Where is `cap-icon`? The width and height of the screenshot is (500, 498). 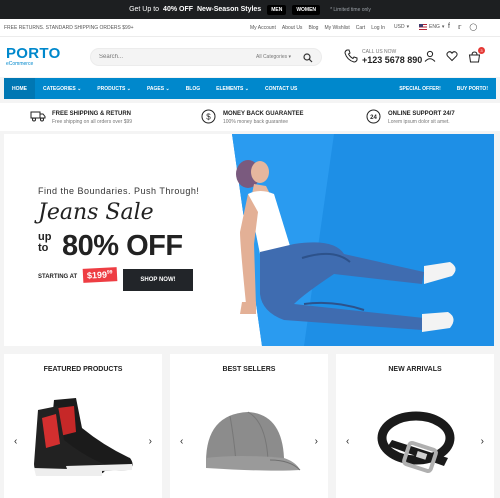
cap-icon is located at coordinates (249, 443).